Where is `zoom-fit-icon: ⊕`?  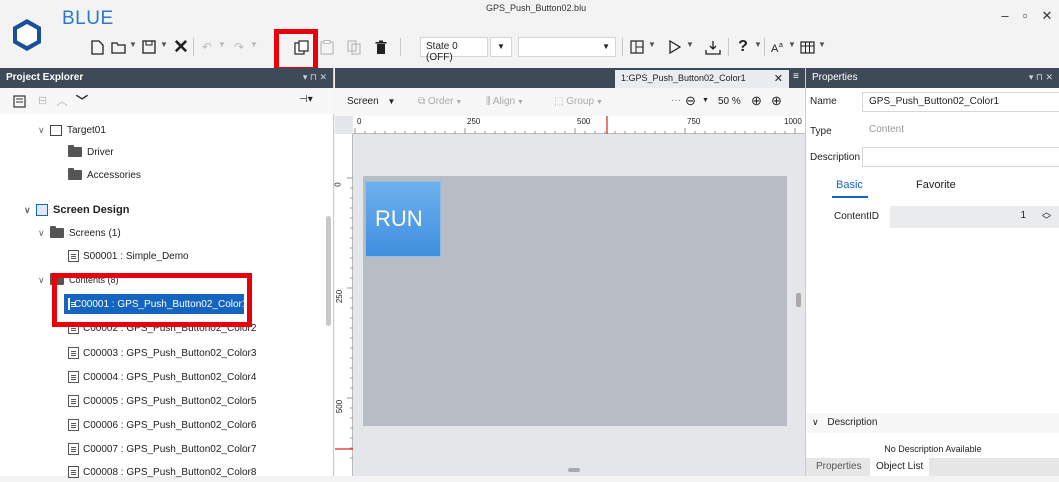 zoom-fit-icon: ⊕ is located at coordinates (776, 101).